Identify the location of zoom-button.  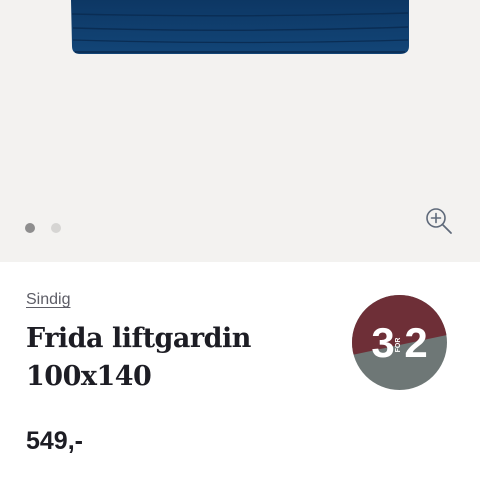
(439, 221).